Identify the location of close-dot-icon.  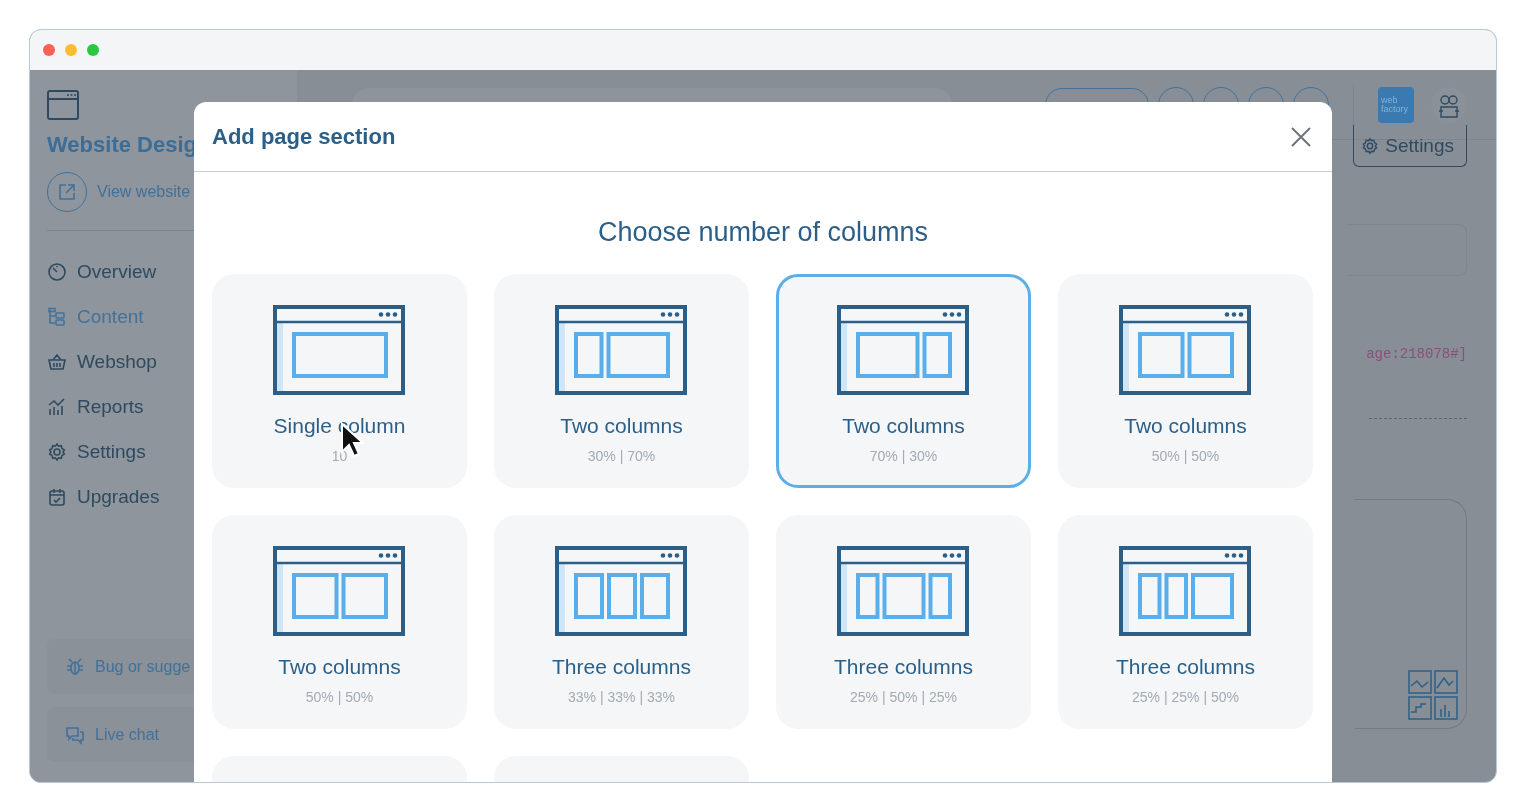
(49, 50).